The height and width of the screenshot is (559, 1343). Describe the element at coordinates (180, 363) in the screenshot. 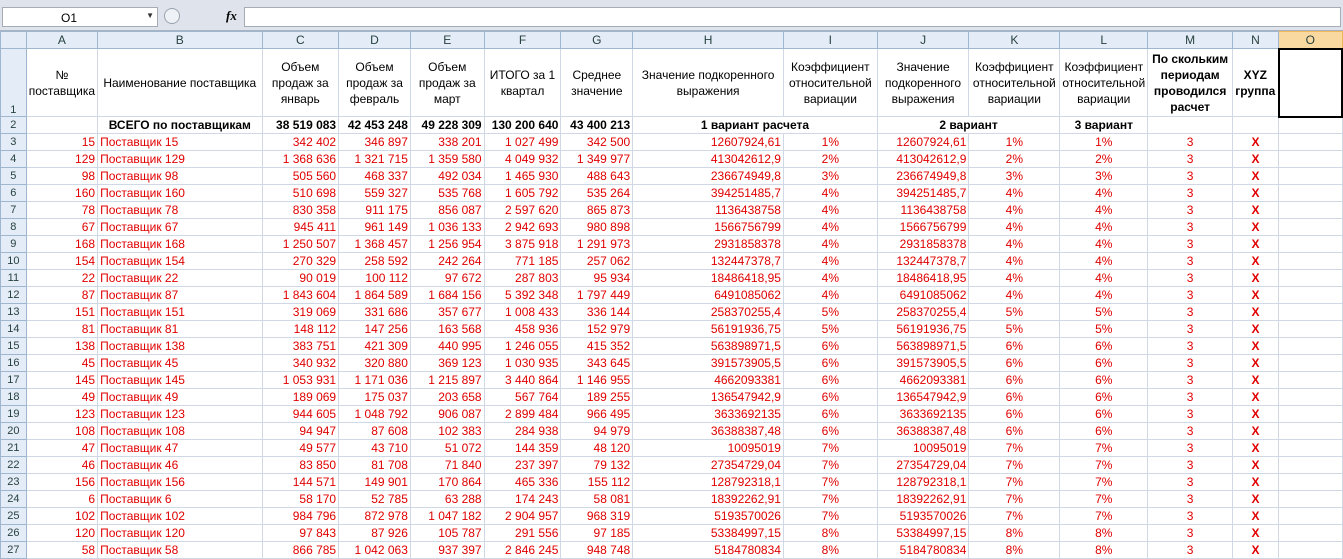

I see `cell-name: Поставщик 45` at that location.